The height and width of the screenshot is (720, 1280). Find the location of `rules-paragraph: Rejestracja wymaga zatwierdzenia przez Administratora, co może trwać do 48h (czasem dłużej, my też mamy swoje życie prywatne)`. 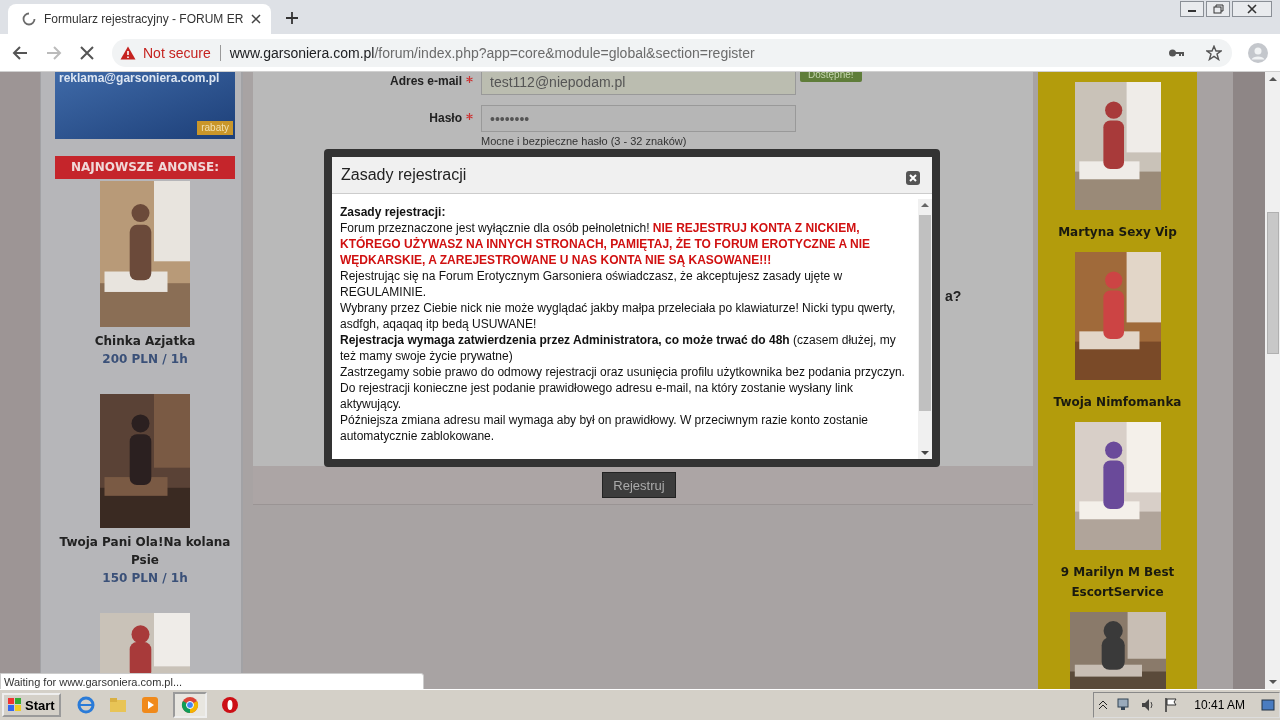

rules-paragraph: Rejestracja wymaga zatwierdzenia przez Administratora, co może trwać do 48h (czasem dłużej, my też mamy swoje życie prywatne) is located at coordinates (618, 348).